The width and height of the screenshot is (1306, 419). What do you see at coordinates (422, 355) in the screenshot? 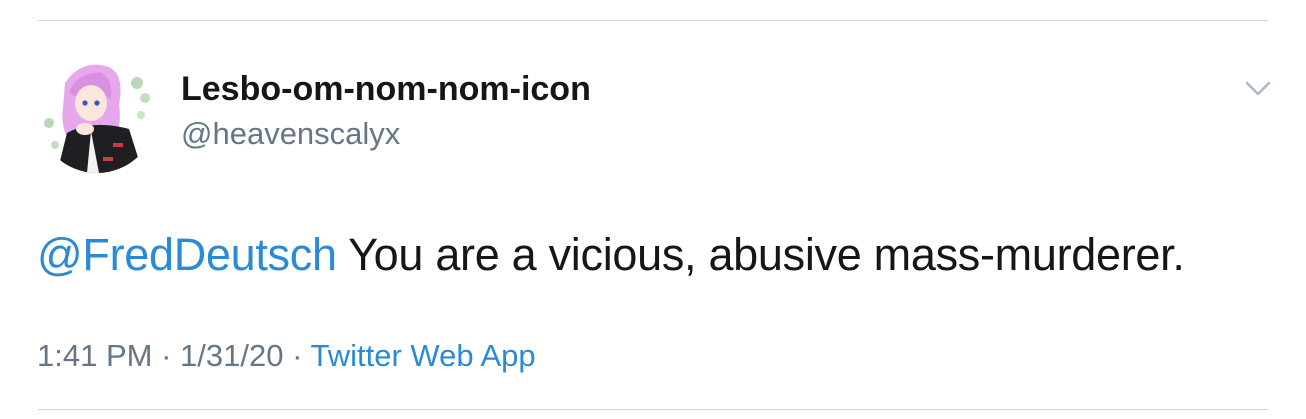
I see `tweet-source-link: Twitter Web App` at bounding box center [422, 355].